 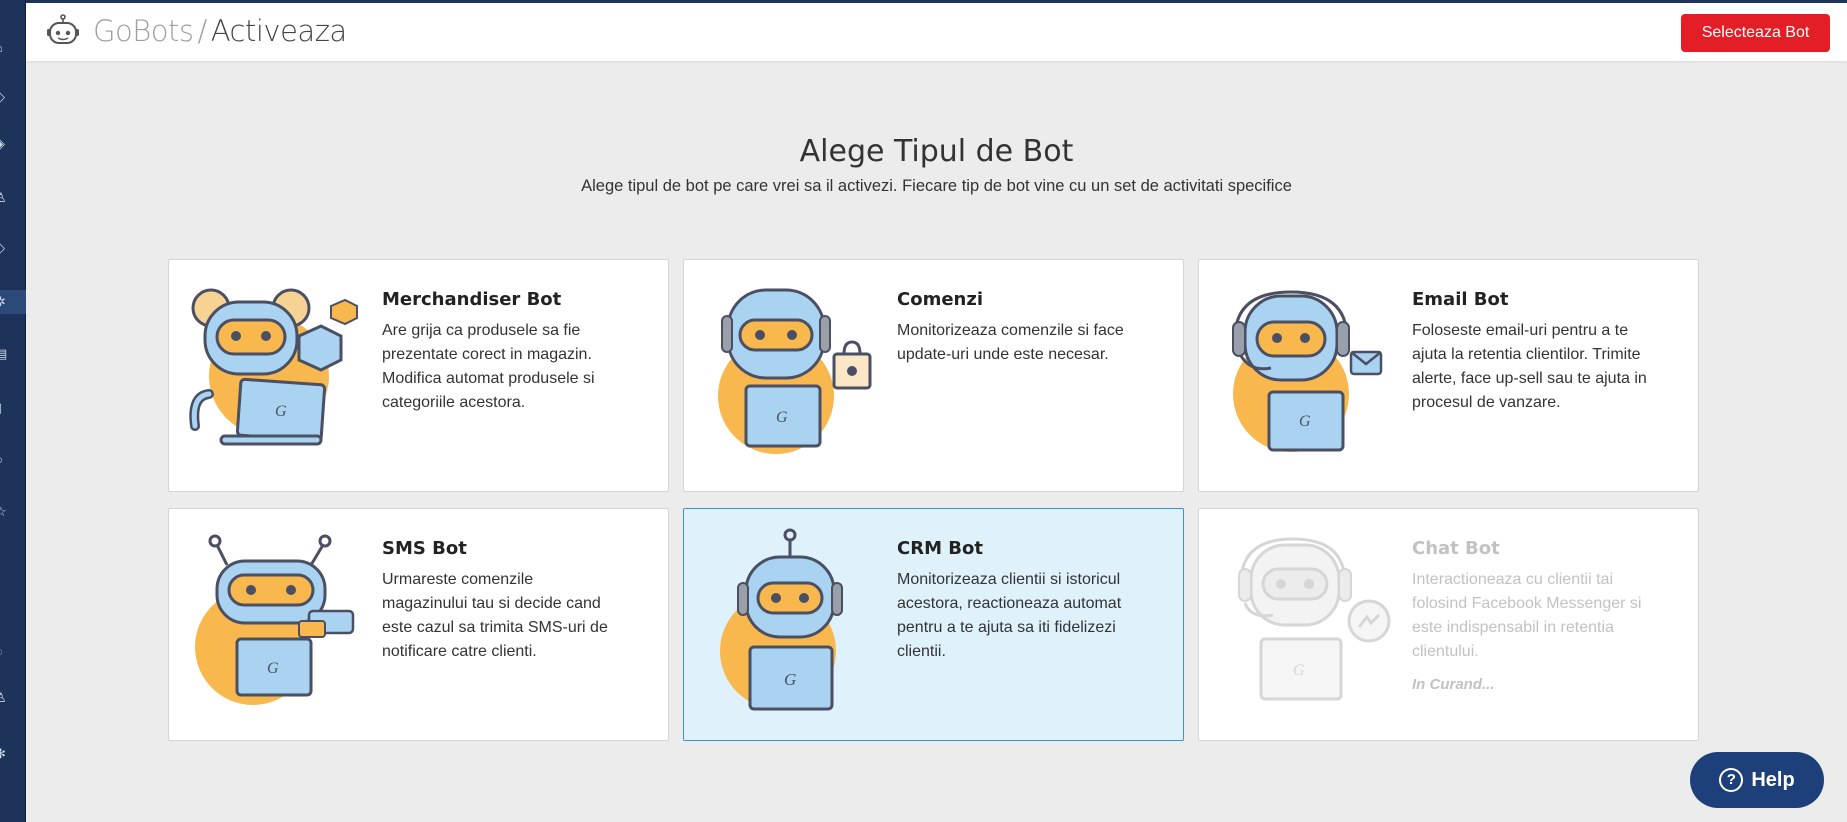 What do you see at coordinates (424, 548) in the screenshot?
I see `card-title: SMS Bot` at bounding box center [424, 548].